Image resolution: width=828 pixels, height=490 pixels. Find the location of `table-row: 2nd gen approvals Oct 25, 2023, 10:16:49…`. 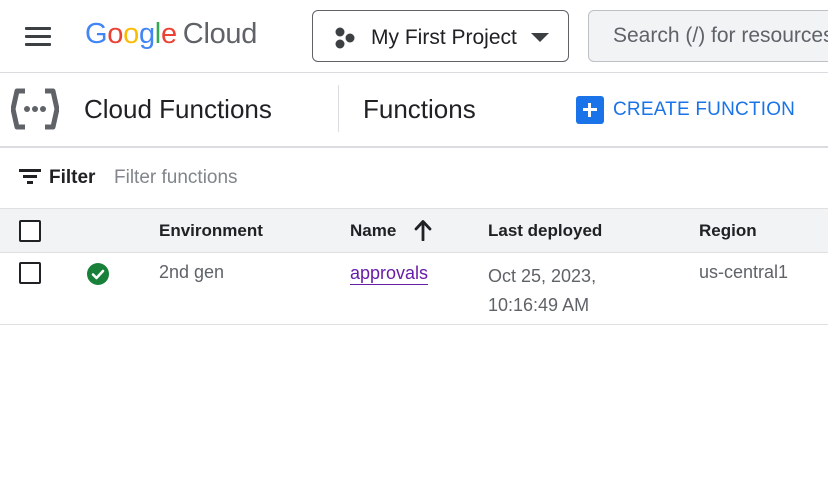

table-row: 2nd gen approvals Oct 25, 2023, 10:16:49… is located at coordinates (414, 288).